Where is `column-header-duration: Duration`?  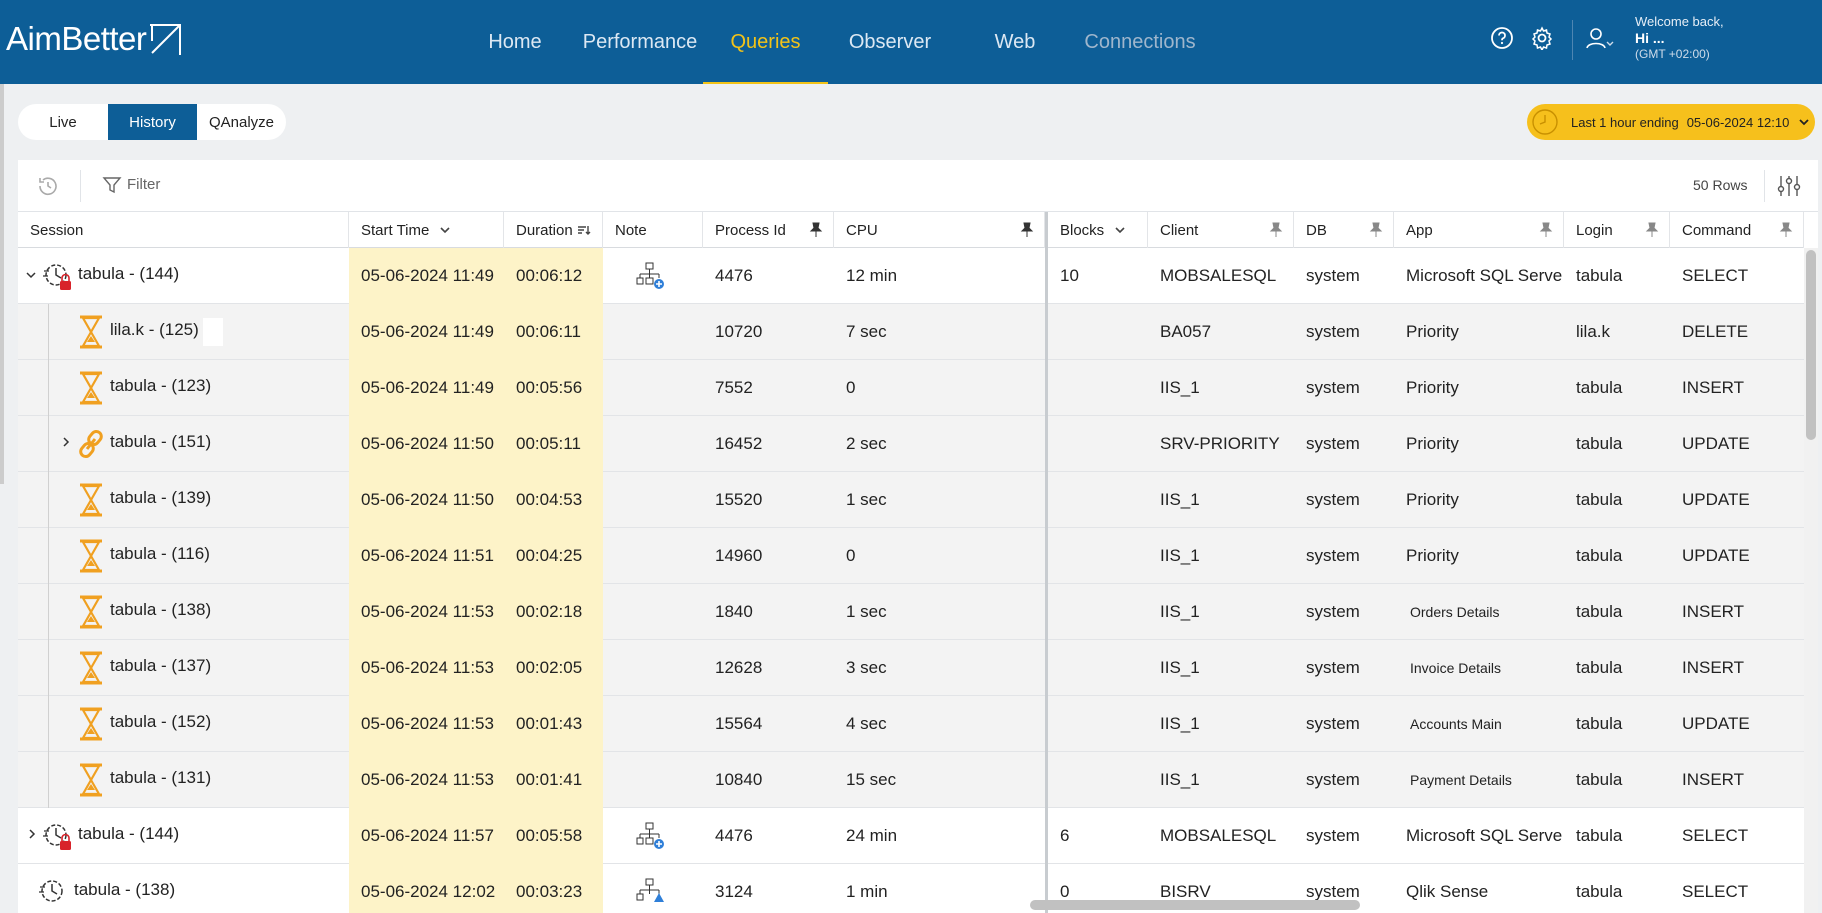
column-header-duration: Duration is located at coordinates (553, 230).